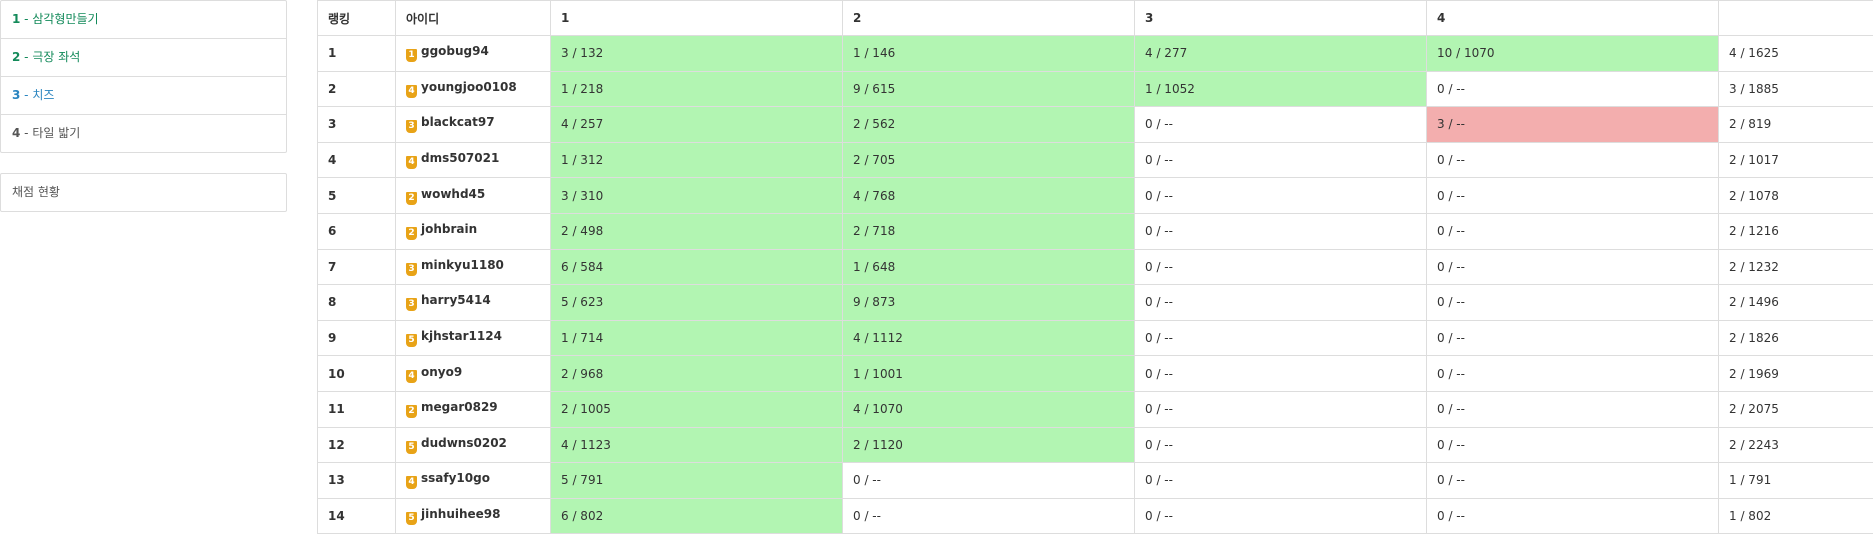  What do you see at coordinates (56, 57) in the screenshot?
I see `problem-title: 극장 좌석` at bounding box center [56, 57].